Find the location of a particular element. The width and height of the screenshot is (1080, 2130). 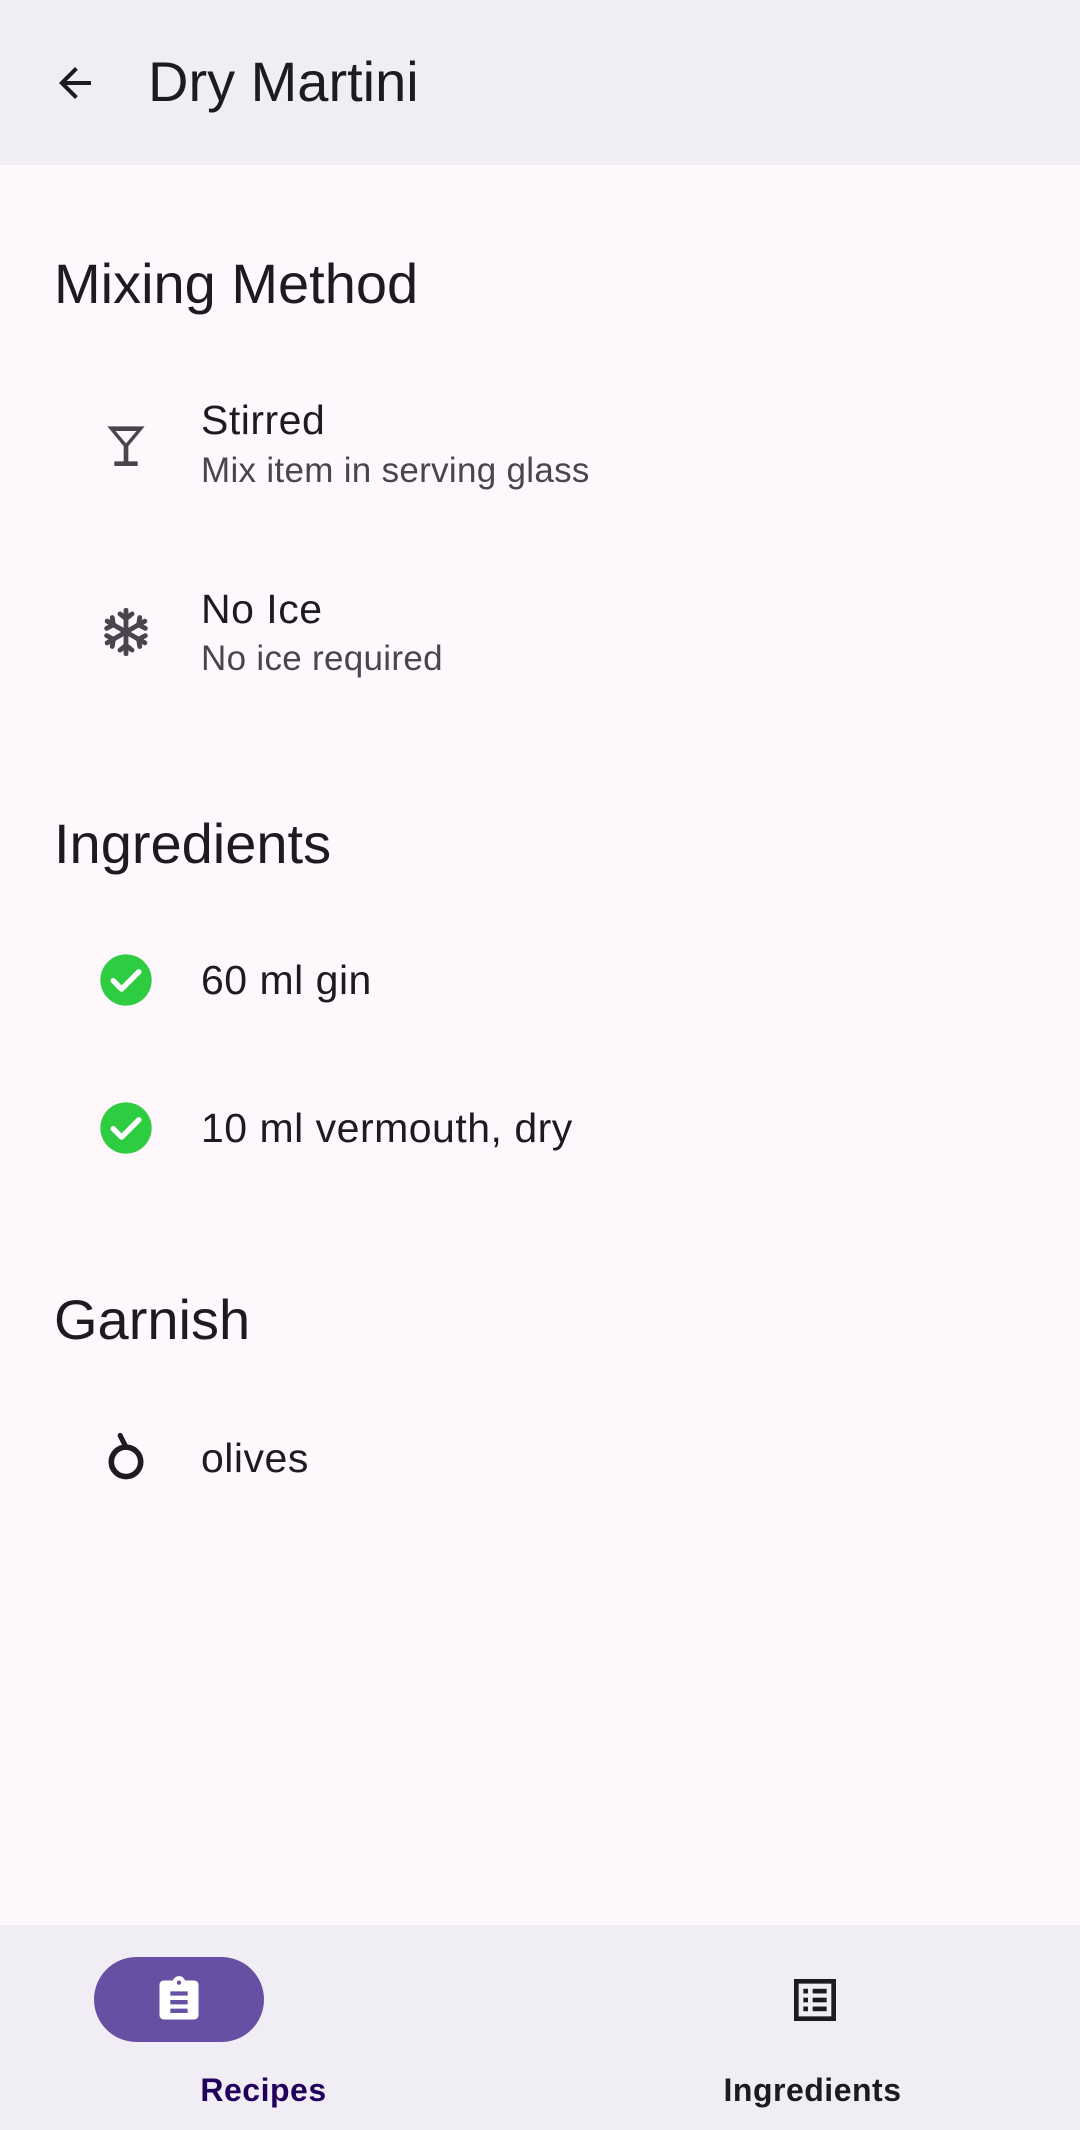

top-app-bar: Dry Martini is located at coordinates (540, 82).